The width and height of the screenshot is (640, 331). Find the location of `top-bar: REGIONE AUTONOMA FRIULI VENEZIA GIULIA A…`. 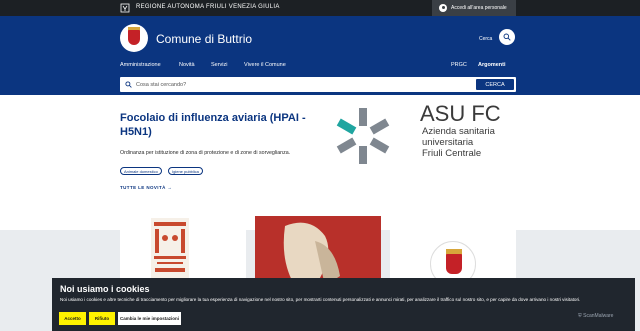

top-bar: REGIONE AUTONOMA FRIULI VENEZIA GIULIA A… is located at coordinates (320, 8).